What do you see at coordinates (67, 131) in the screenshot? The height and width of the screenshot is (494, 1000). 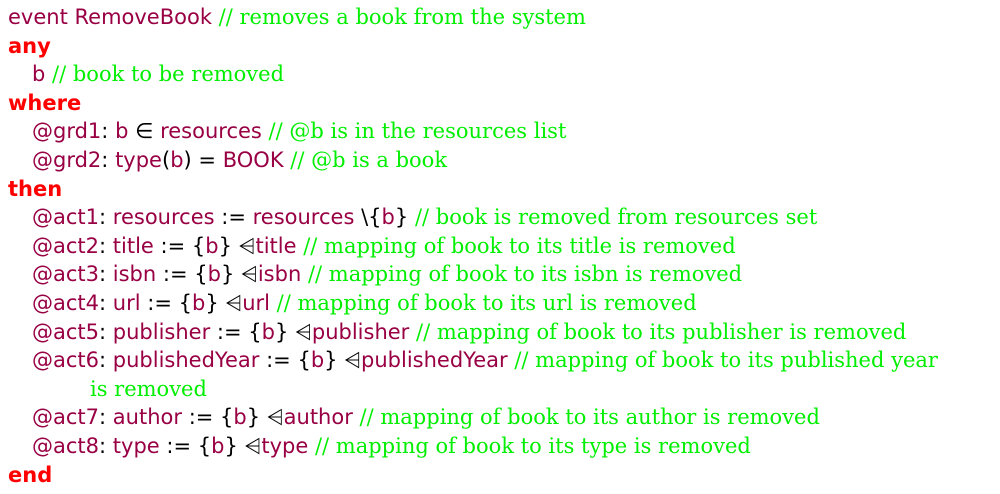 I see `guard-label: @grd1` at bounding box center [67, 131].